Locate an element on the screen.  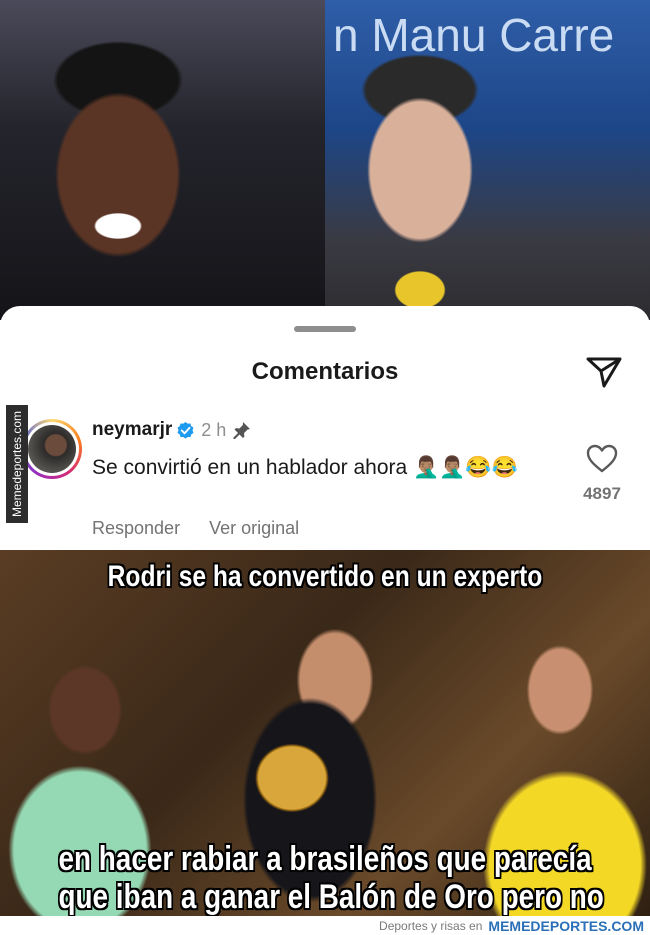
comment-actions: Responder Ver original is located at coordinates (195, 528).